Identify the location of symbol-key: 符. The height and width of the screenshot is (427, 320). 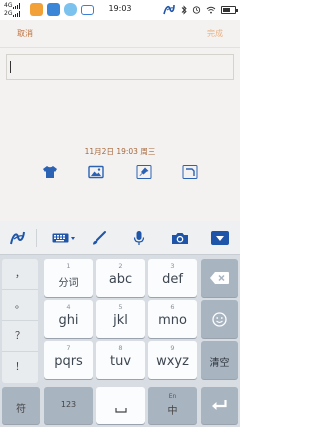
(21, 405).